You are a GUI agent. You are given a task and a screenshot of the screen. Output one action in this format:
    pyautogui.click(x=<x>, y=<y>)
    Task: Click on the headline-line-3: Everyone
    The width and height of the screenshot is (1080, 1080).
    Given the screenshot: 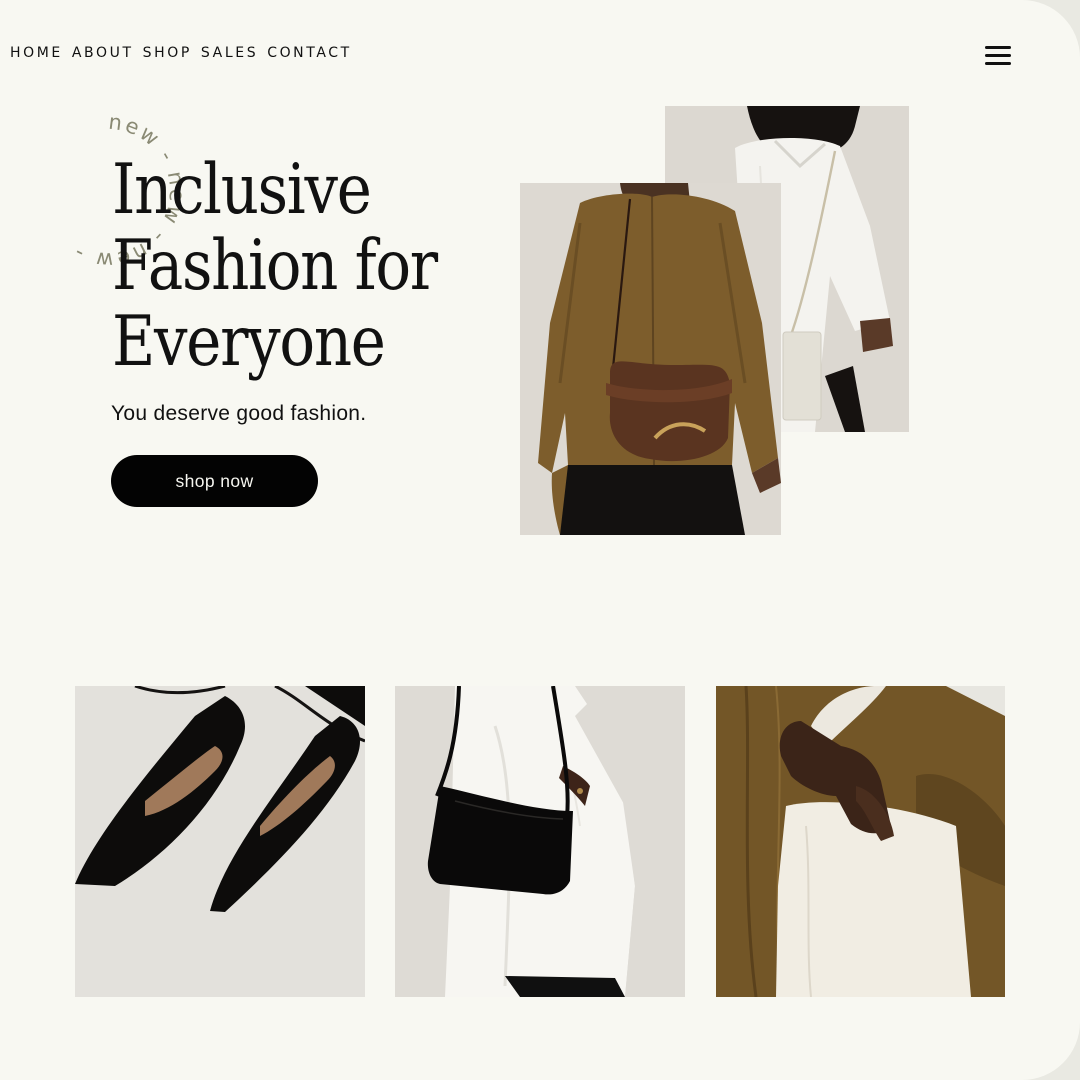 What is the action you would take?
    pyautogui.click(x=249, y=342)
    